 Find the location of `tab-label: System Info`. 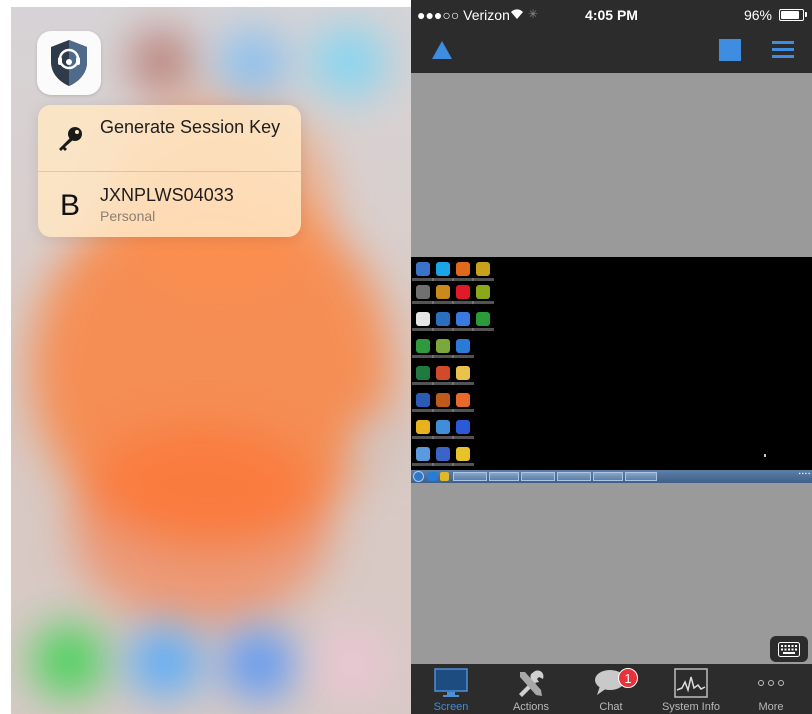

tab-label: System Info is located at coordinates (691, 707).